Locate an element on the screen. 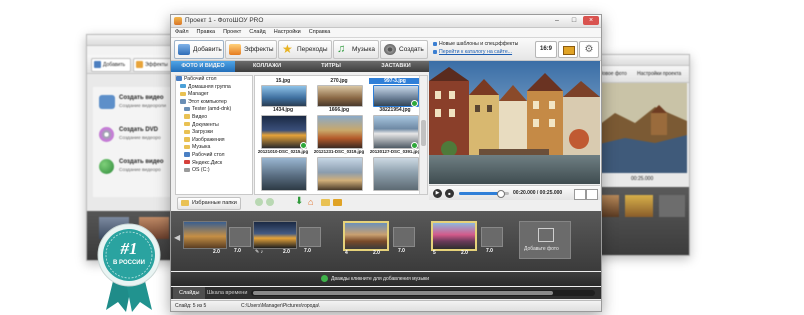  progress-handle is located at coordinates (501, 194).